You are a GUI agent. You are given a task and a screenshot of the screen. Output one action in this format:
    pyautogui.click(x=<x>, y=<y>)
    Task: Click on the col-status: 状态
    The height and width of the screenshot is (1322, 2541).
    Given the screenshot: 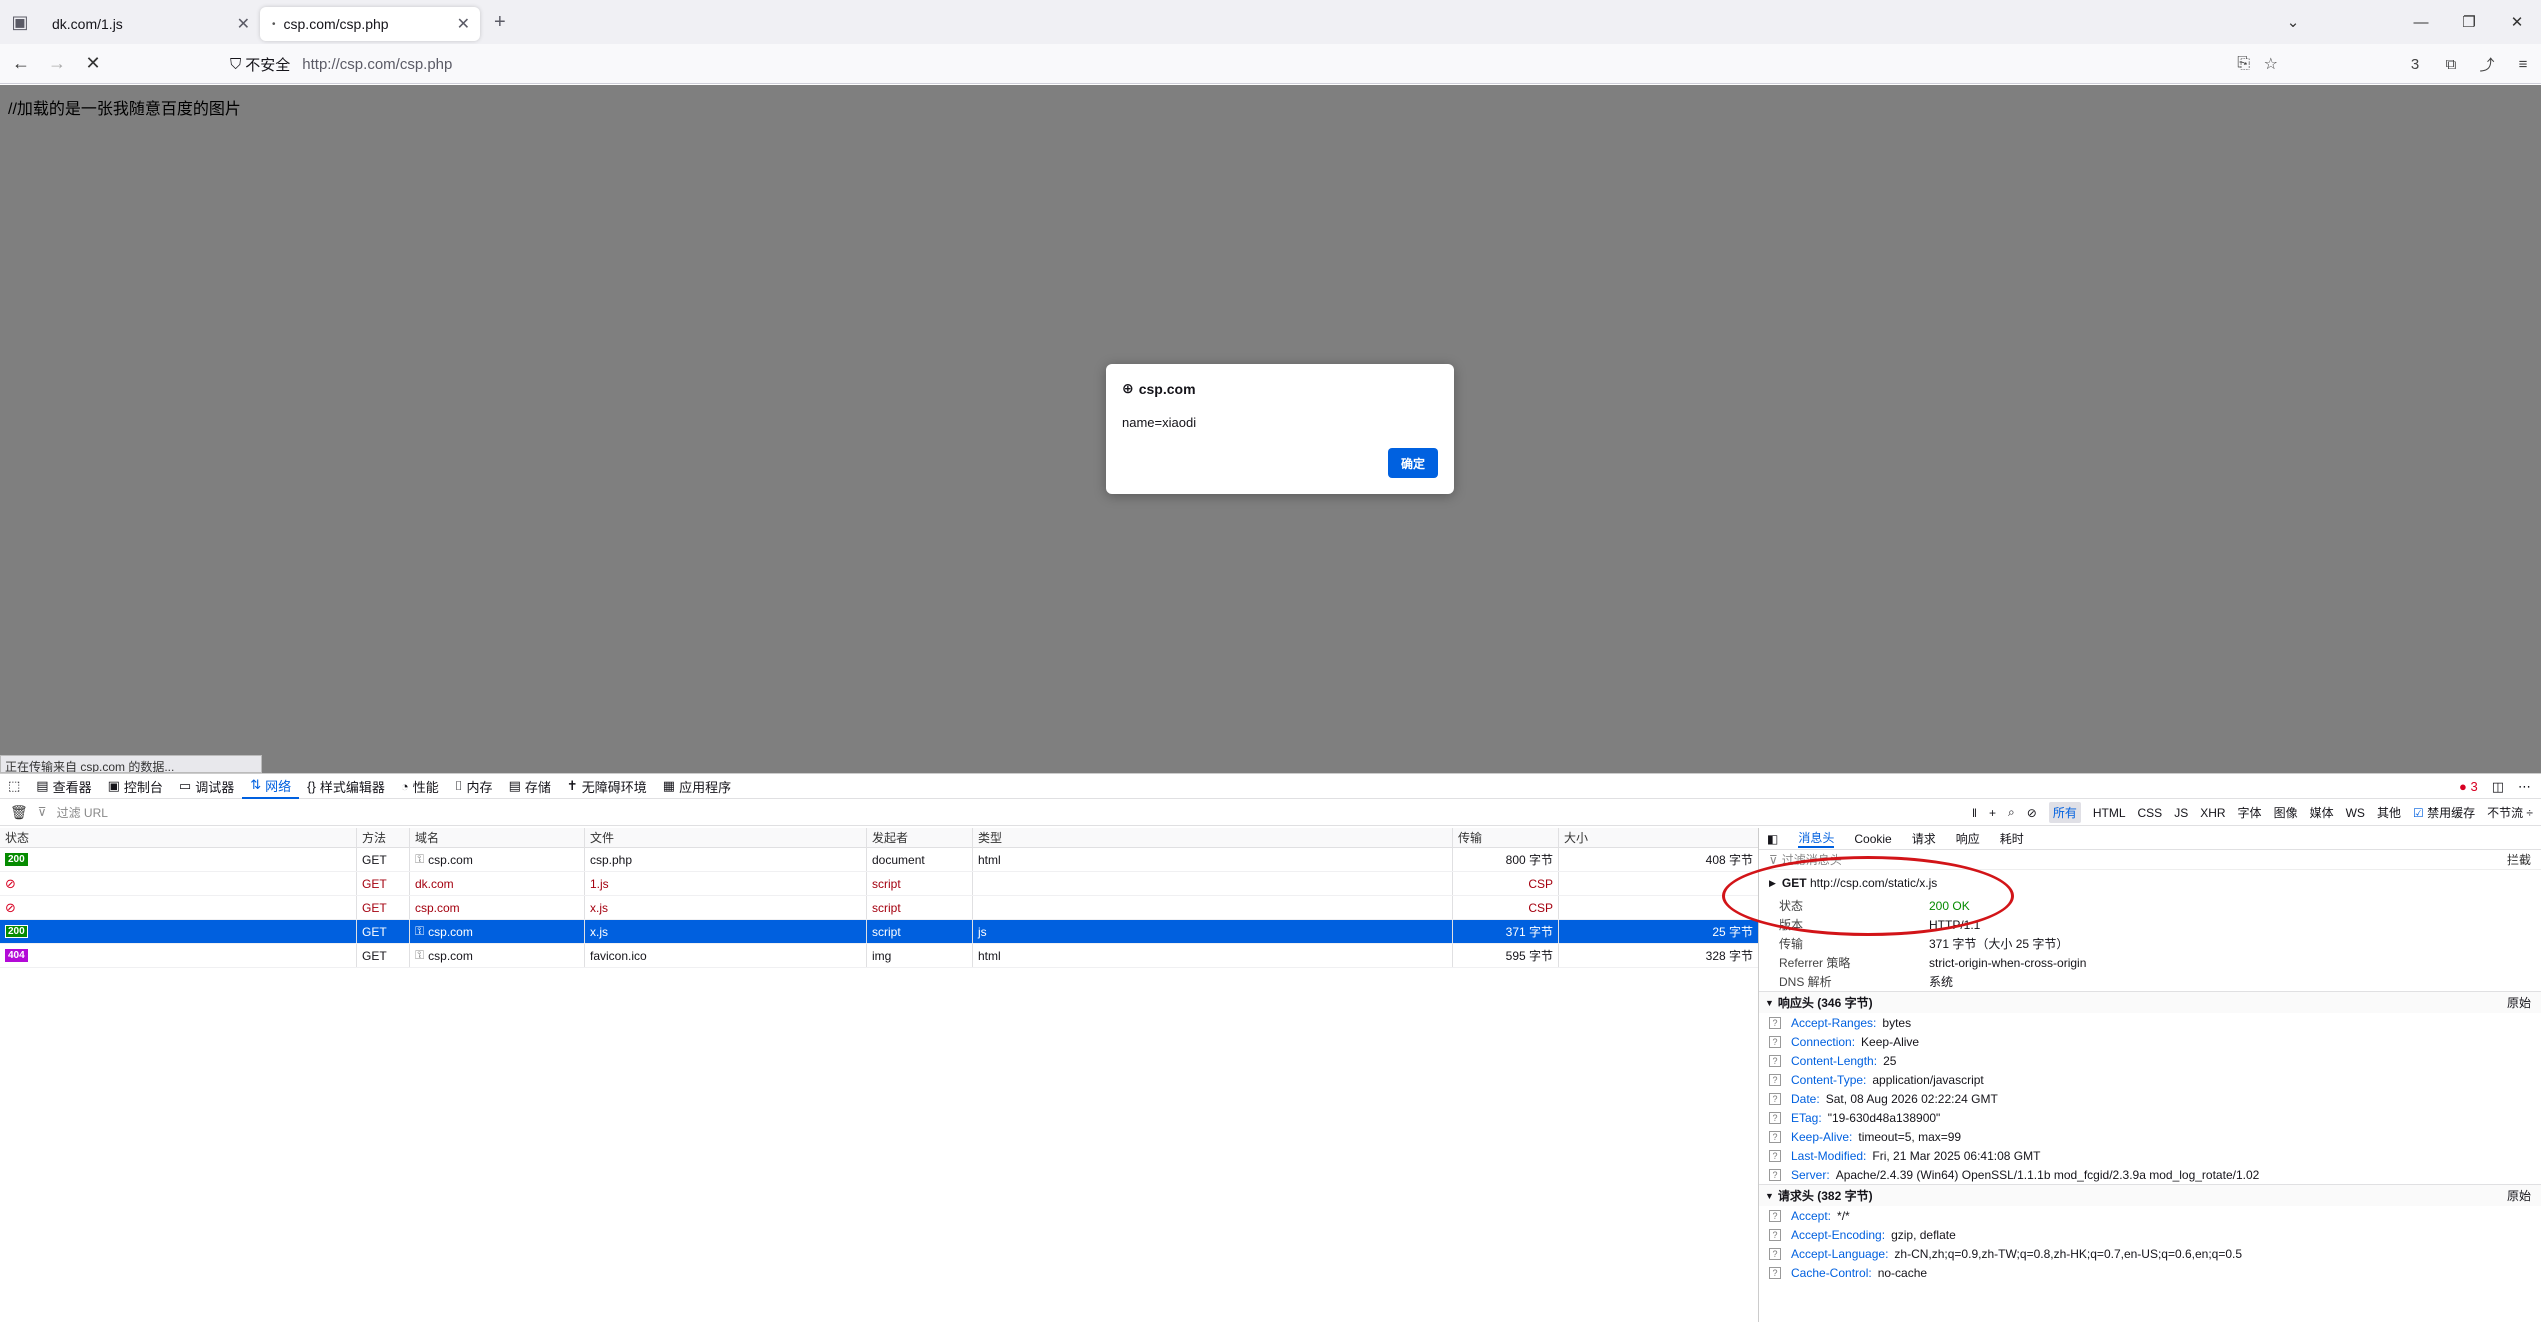 What is the action you would take?
    pyautogui.click(x=178, y=837)
    